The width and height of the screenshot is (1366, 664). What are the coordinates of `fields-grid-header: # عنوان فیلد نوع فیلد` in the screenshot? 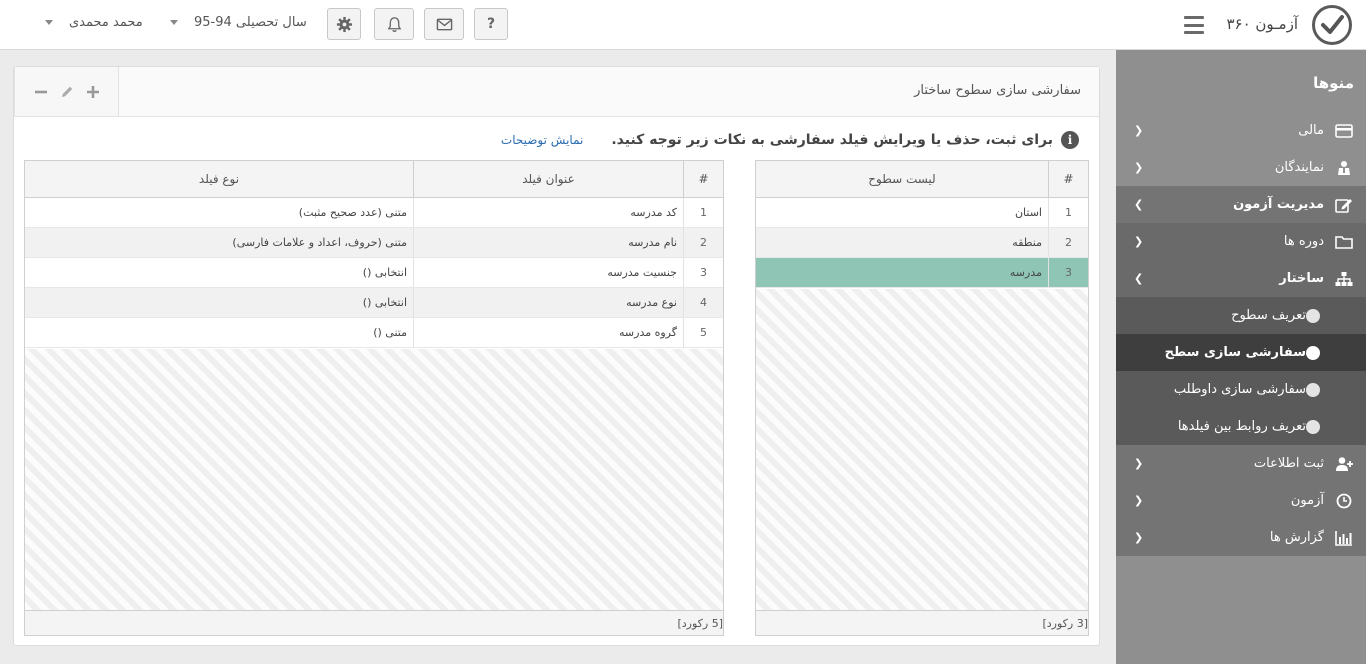 It's located at (374, 179).